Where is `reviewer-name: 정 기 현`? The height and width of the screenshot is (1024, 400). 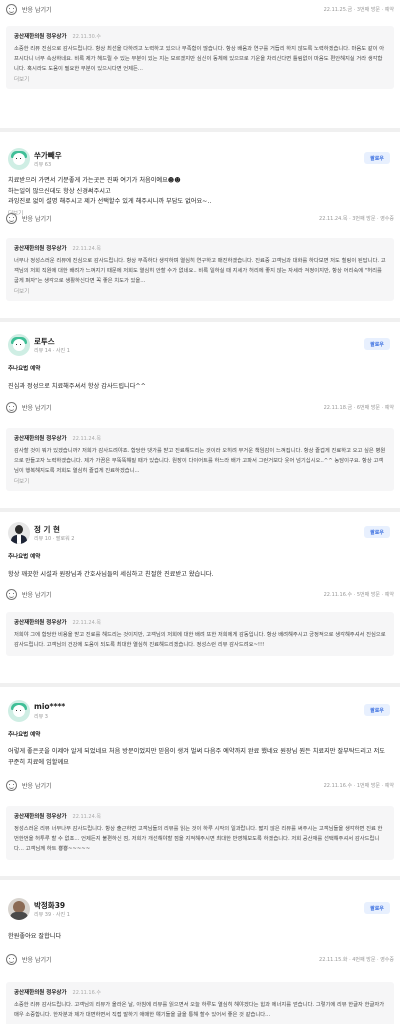
reviewer-name: 정 기 현 is located at coordinates (47, 529).